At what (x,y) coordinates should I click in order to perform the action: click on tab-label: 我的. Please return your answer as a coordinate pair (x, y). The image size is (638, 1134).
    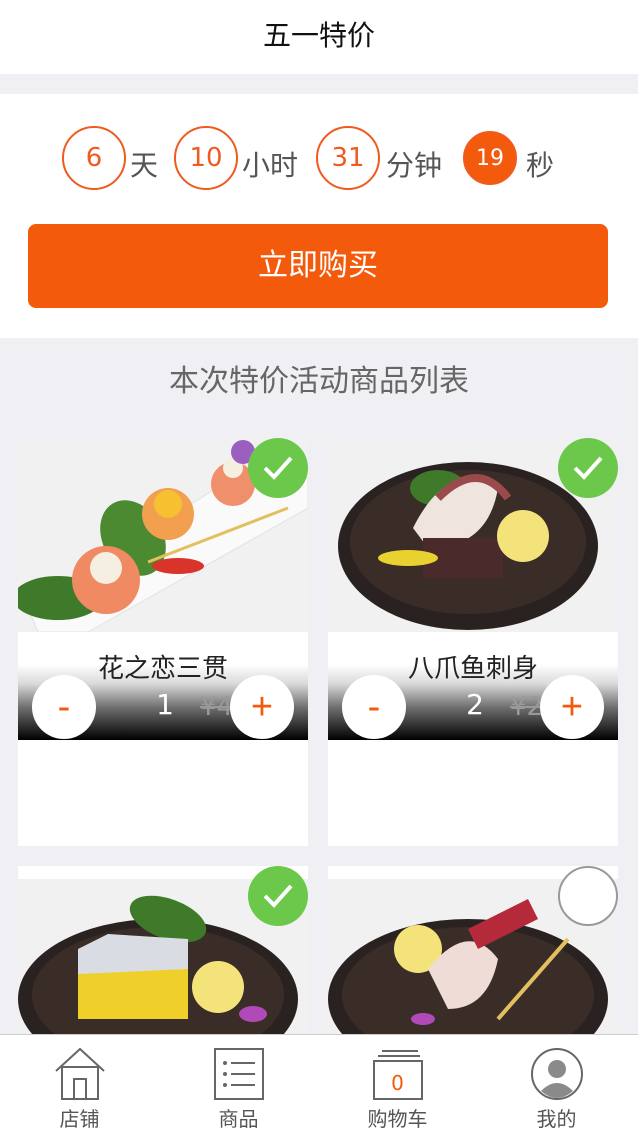
    Looking at the image, I should click on (556, 1119).